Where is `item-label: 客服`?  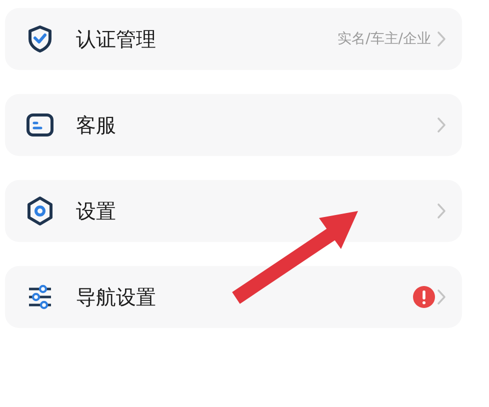
item-label: 客服 is located at coordinates (96, 125).